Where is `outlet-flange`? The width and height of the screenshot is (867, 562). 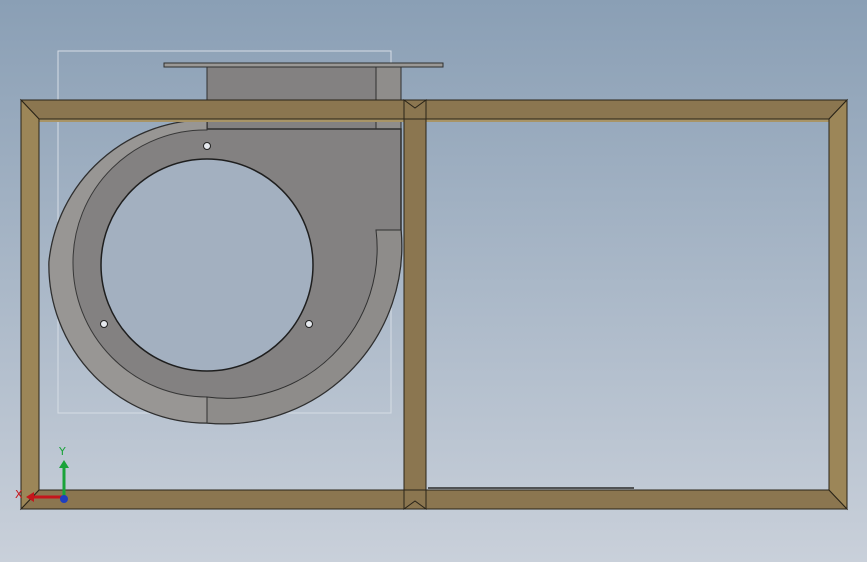
outlet-flange is located at coordinates (303, 65).